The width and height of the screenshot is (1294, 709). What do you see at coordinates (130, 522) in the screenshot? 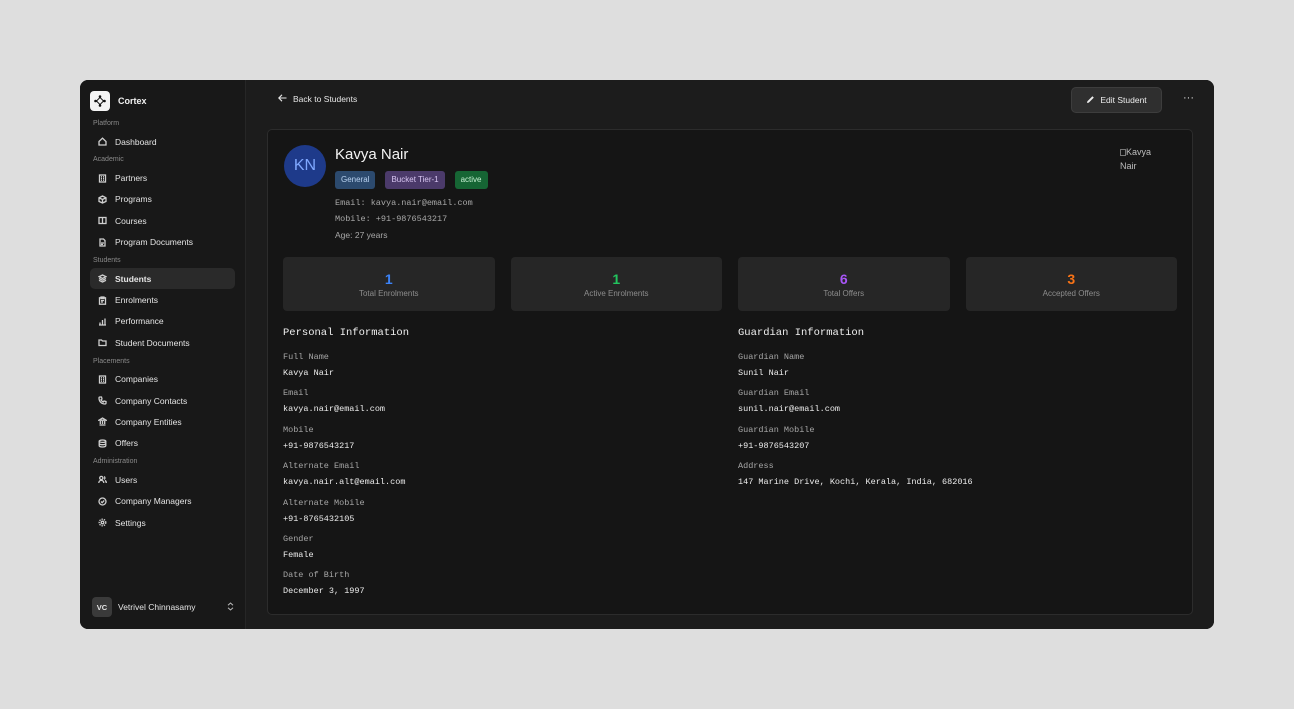
I see `sidebar-item-label: Settings` at bounding box center [130, 522].